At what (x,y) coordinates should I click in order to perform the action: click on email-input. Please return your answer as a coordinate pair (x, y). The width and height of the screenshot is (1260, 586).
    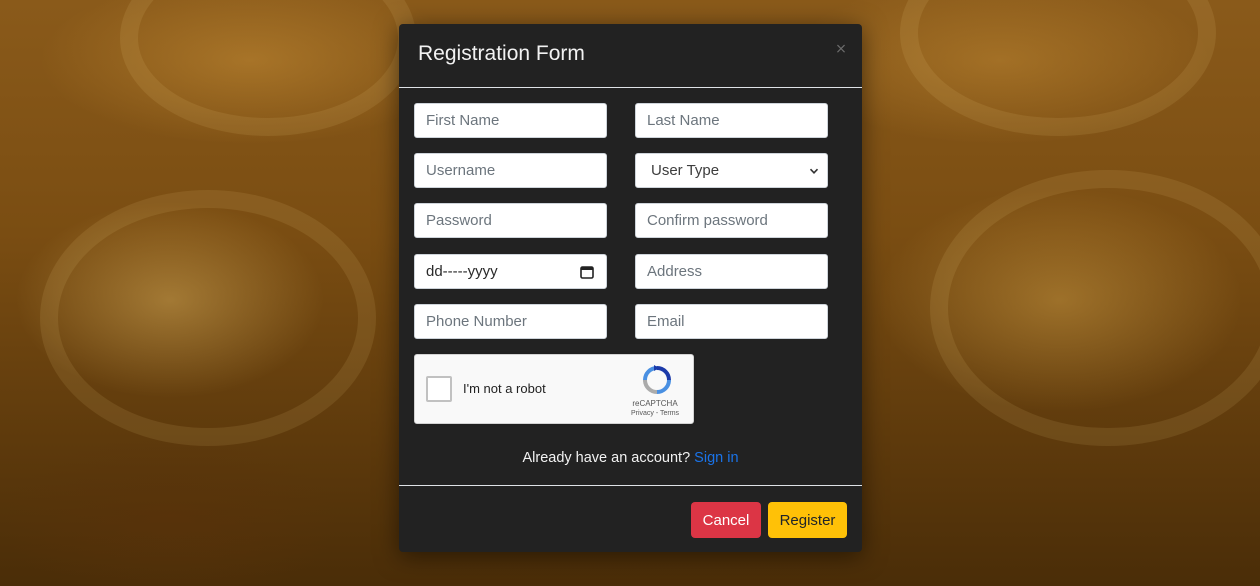
    Looking at the image, I should click on (731, 321).